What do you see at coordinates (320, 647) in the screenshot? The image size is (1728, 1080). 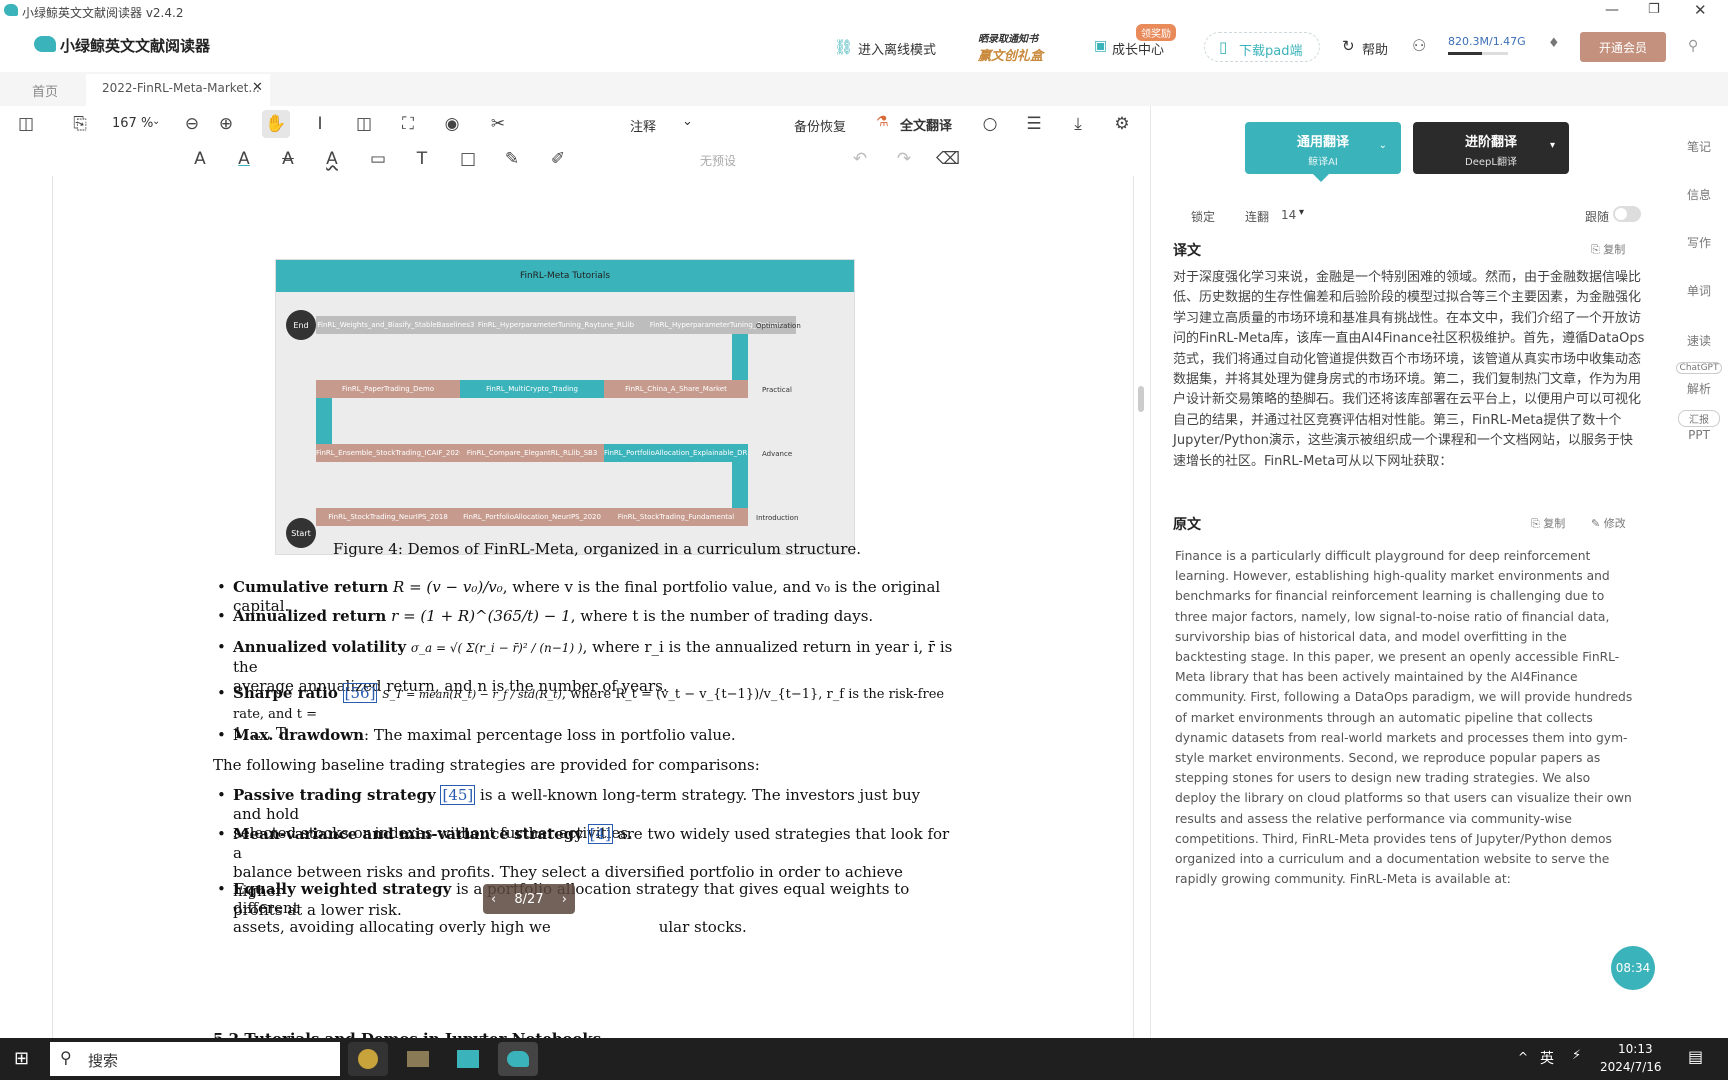 I see `bullet-term: Annualized volatility` at bounding box center [320, 647].